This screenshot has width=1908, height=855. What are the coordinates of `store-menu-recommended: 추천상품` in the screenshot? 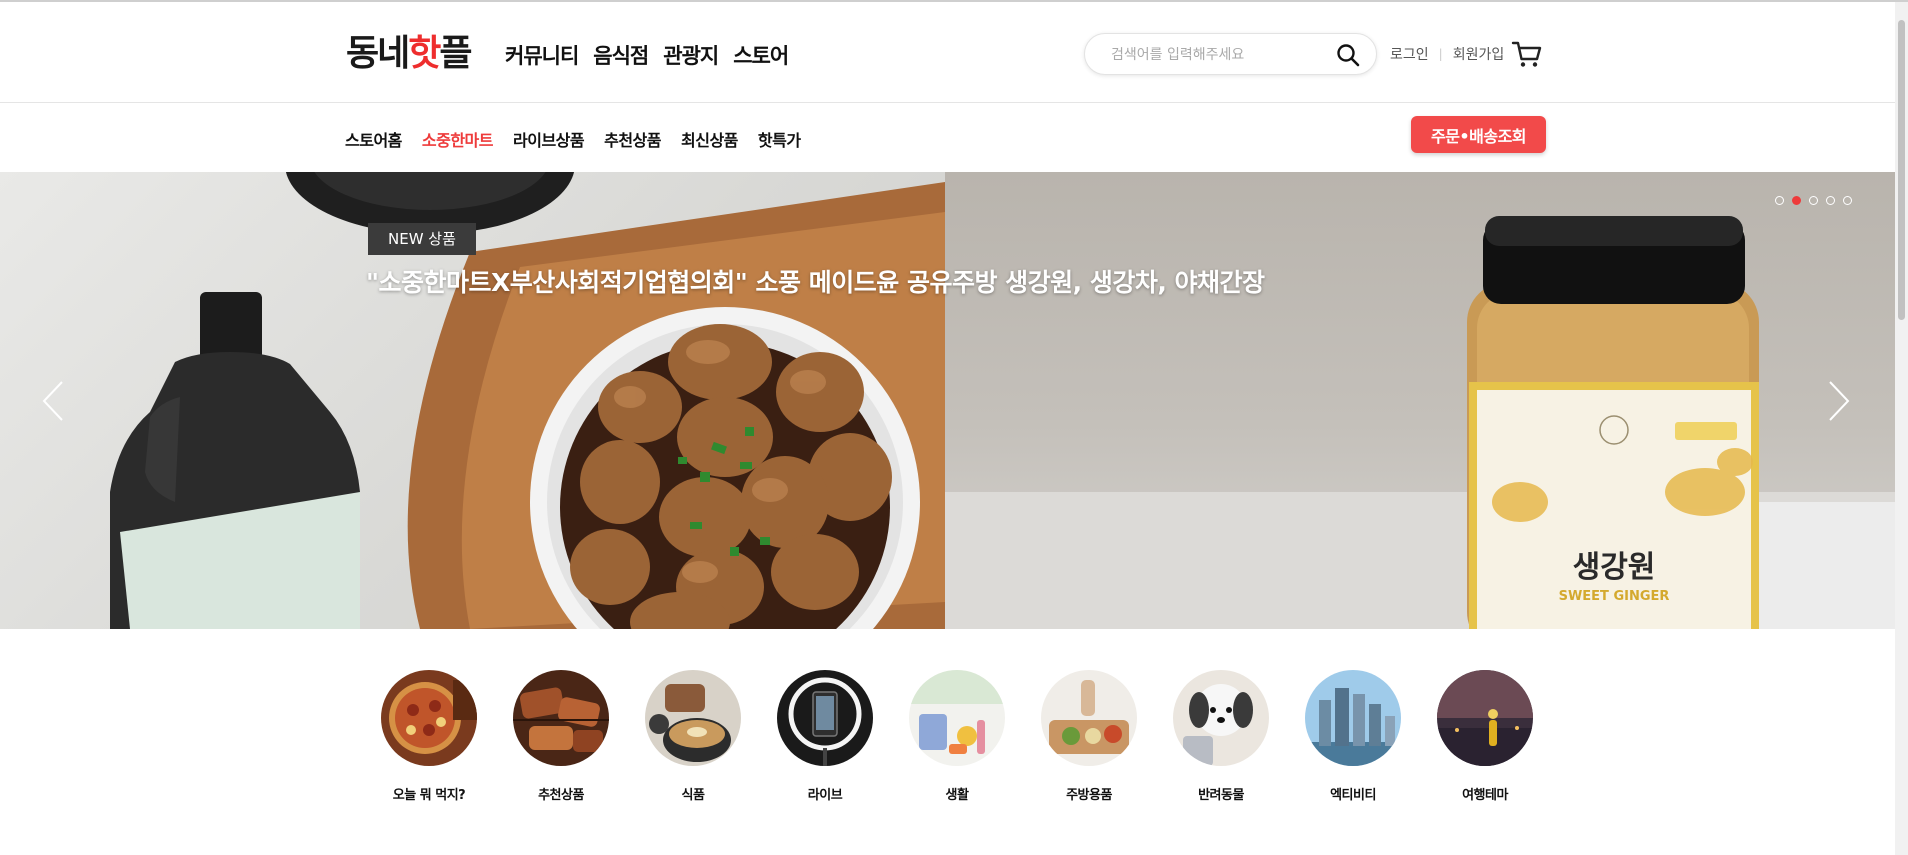 It's located at (632, 139).